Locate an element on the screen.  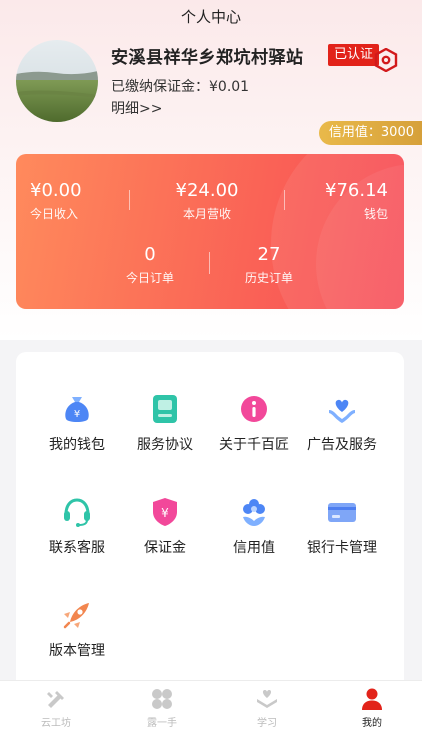
menu-customer-service: 联系客服 is located at coordinates (77, 526).